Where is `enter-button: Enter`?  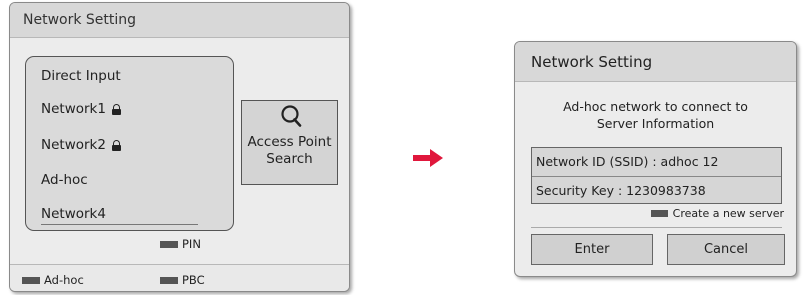
enter-button: Enter is located at coordinates (592, 249).